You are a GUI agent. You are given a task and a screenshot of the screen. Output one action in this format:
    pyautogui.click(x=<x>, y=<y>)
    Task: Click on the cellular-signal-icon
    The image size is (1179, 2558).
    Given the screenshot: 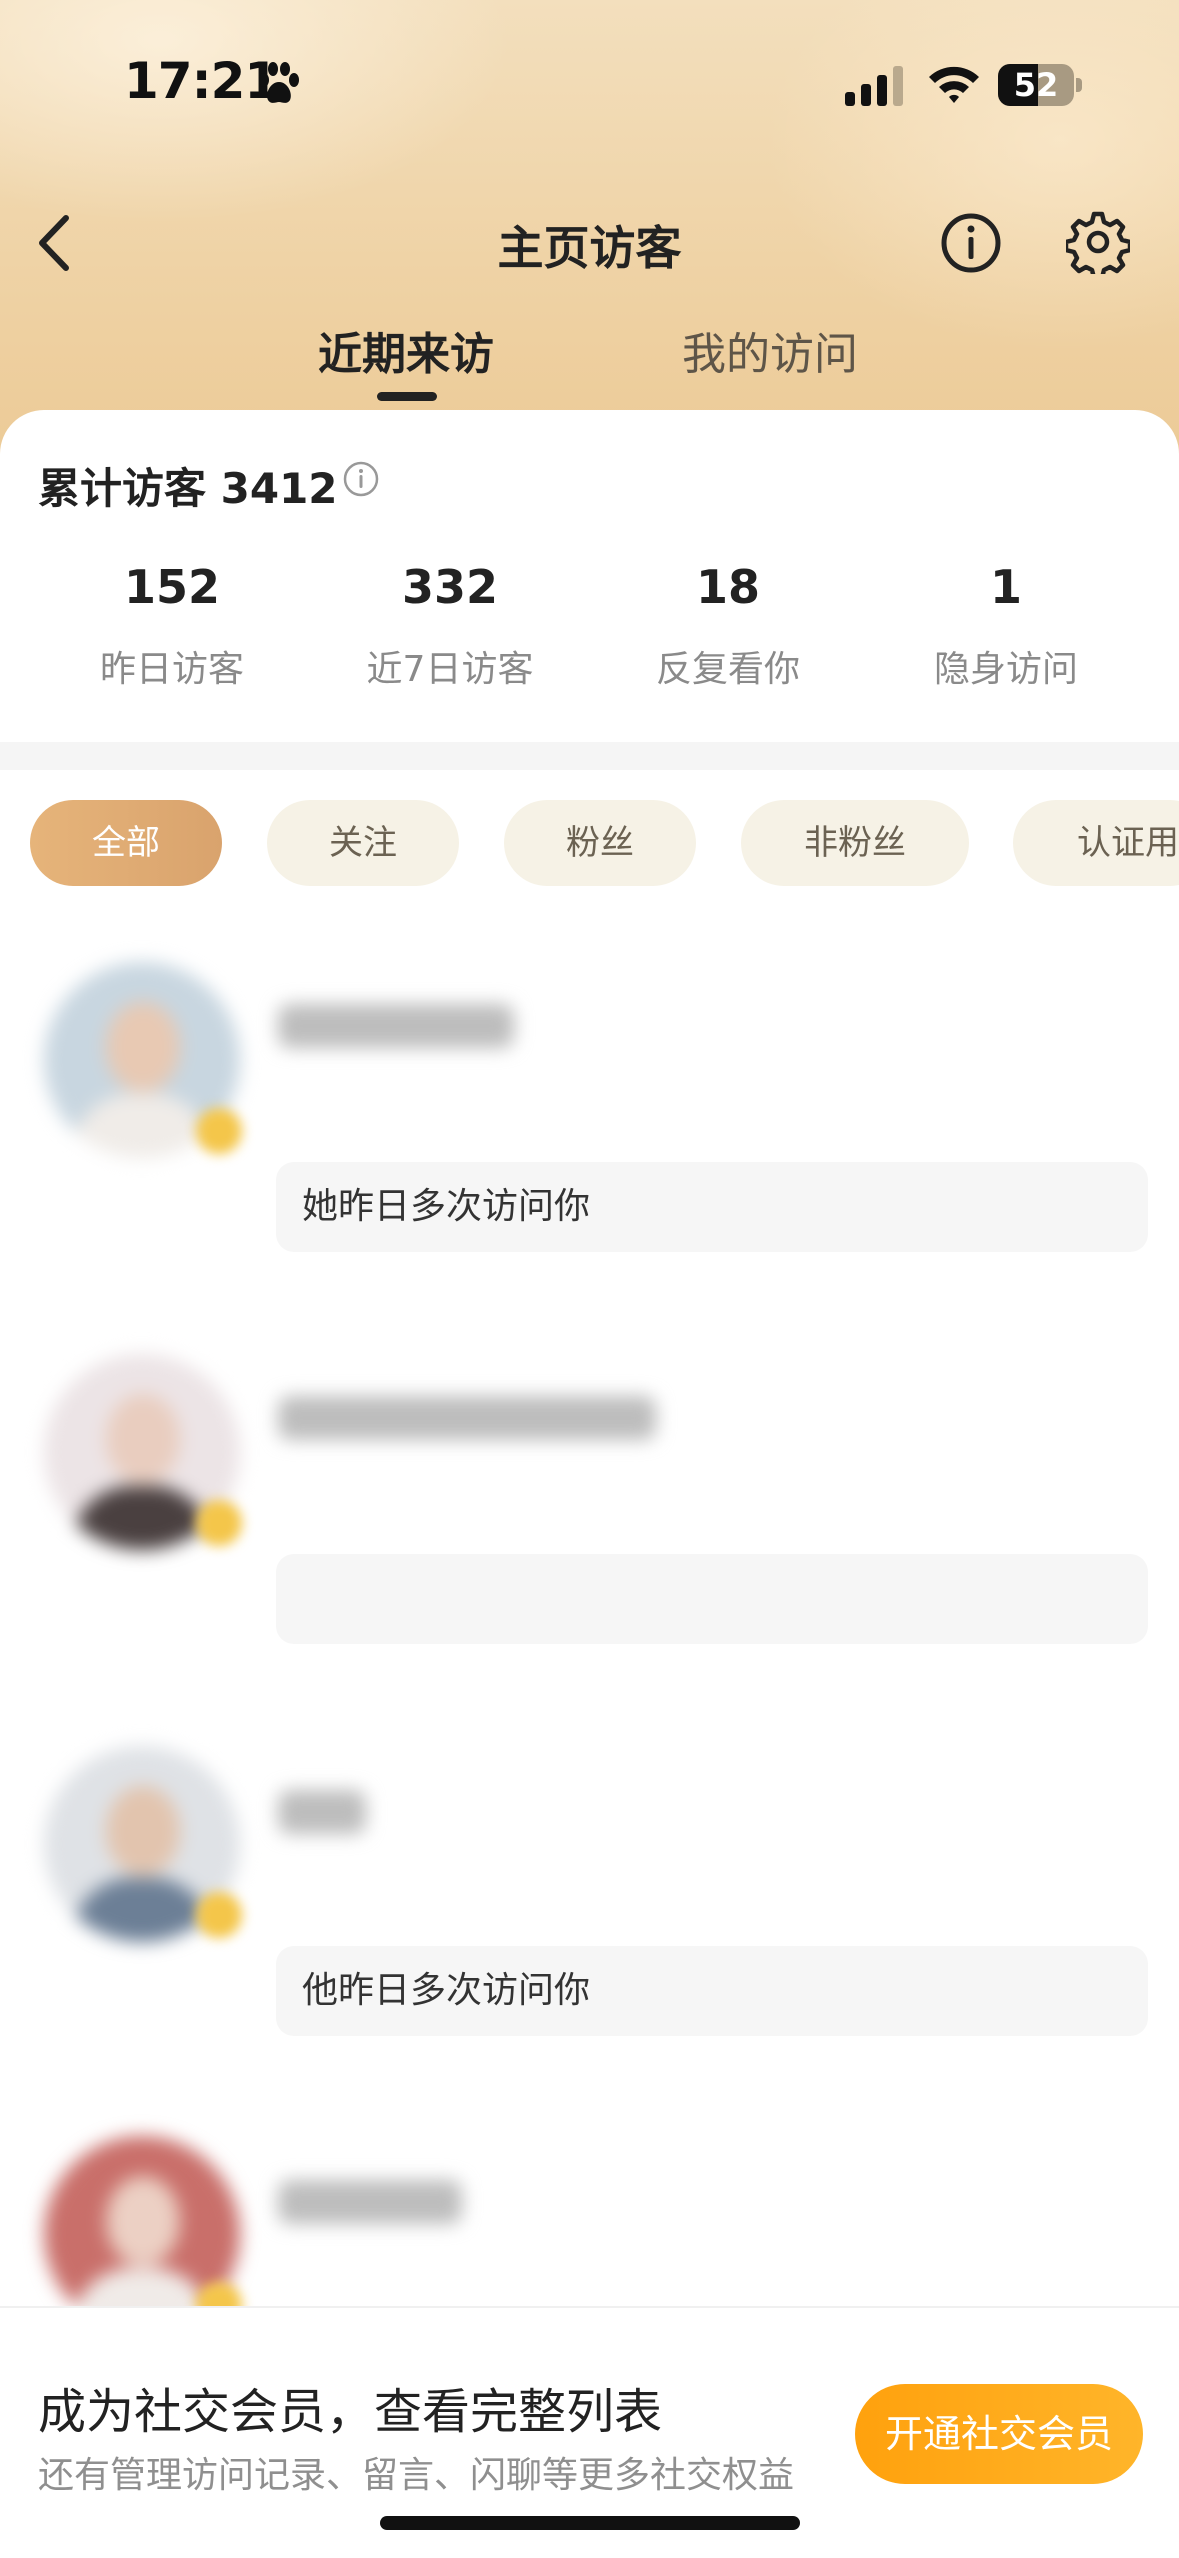 What is the action you would take?
    pyautogui.click(x=874, y=86)
    